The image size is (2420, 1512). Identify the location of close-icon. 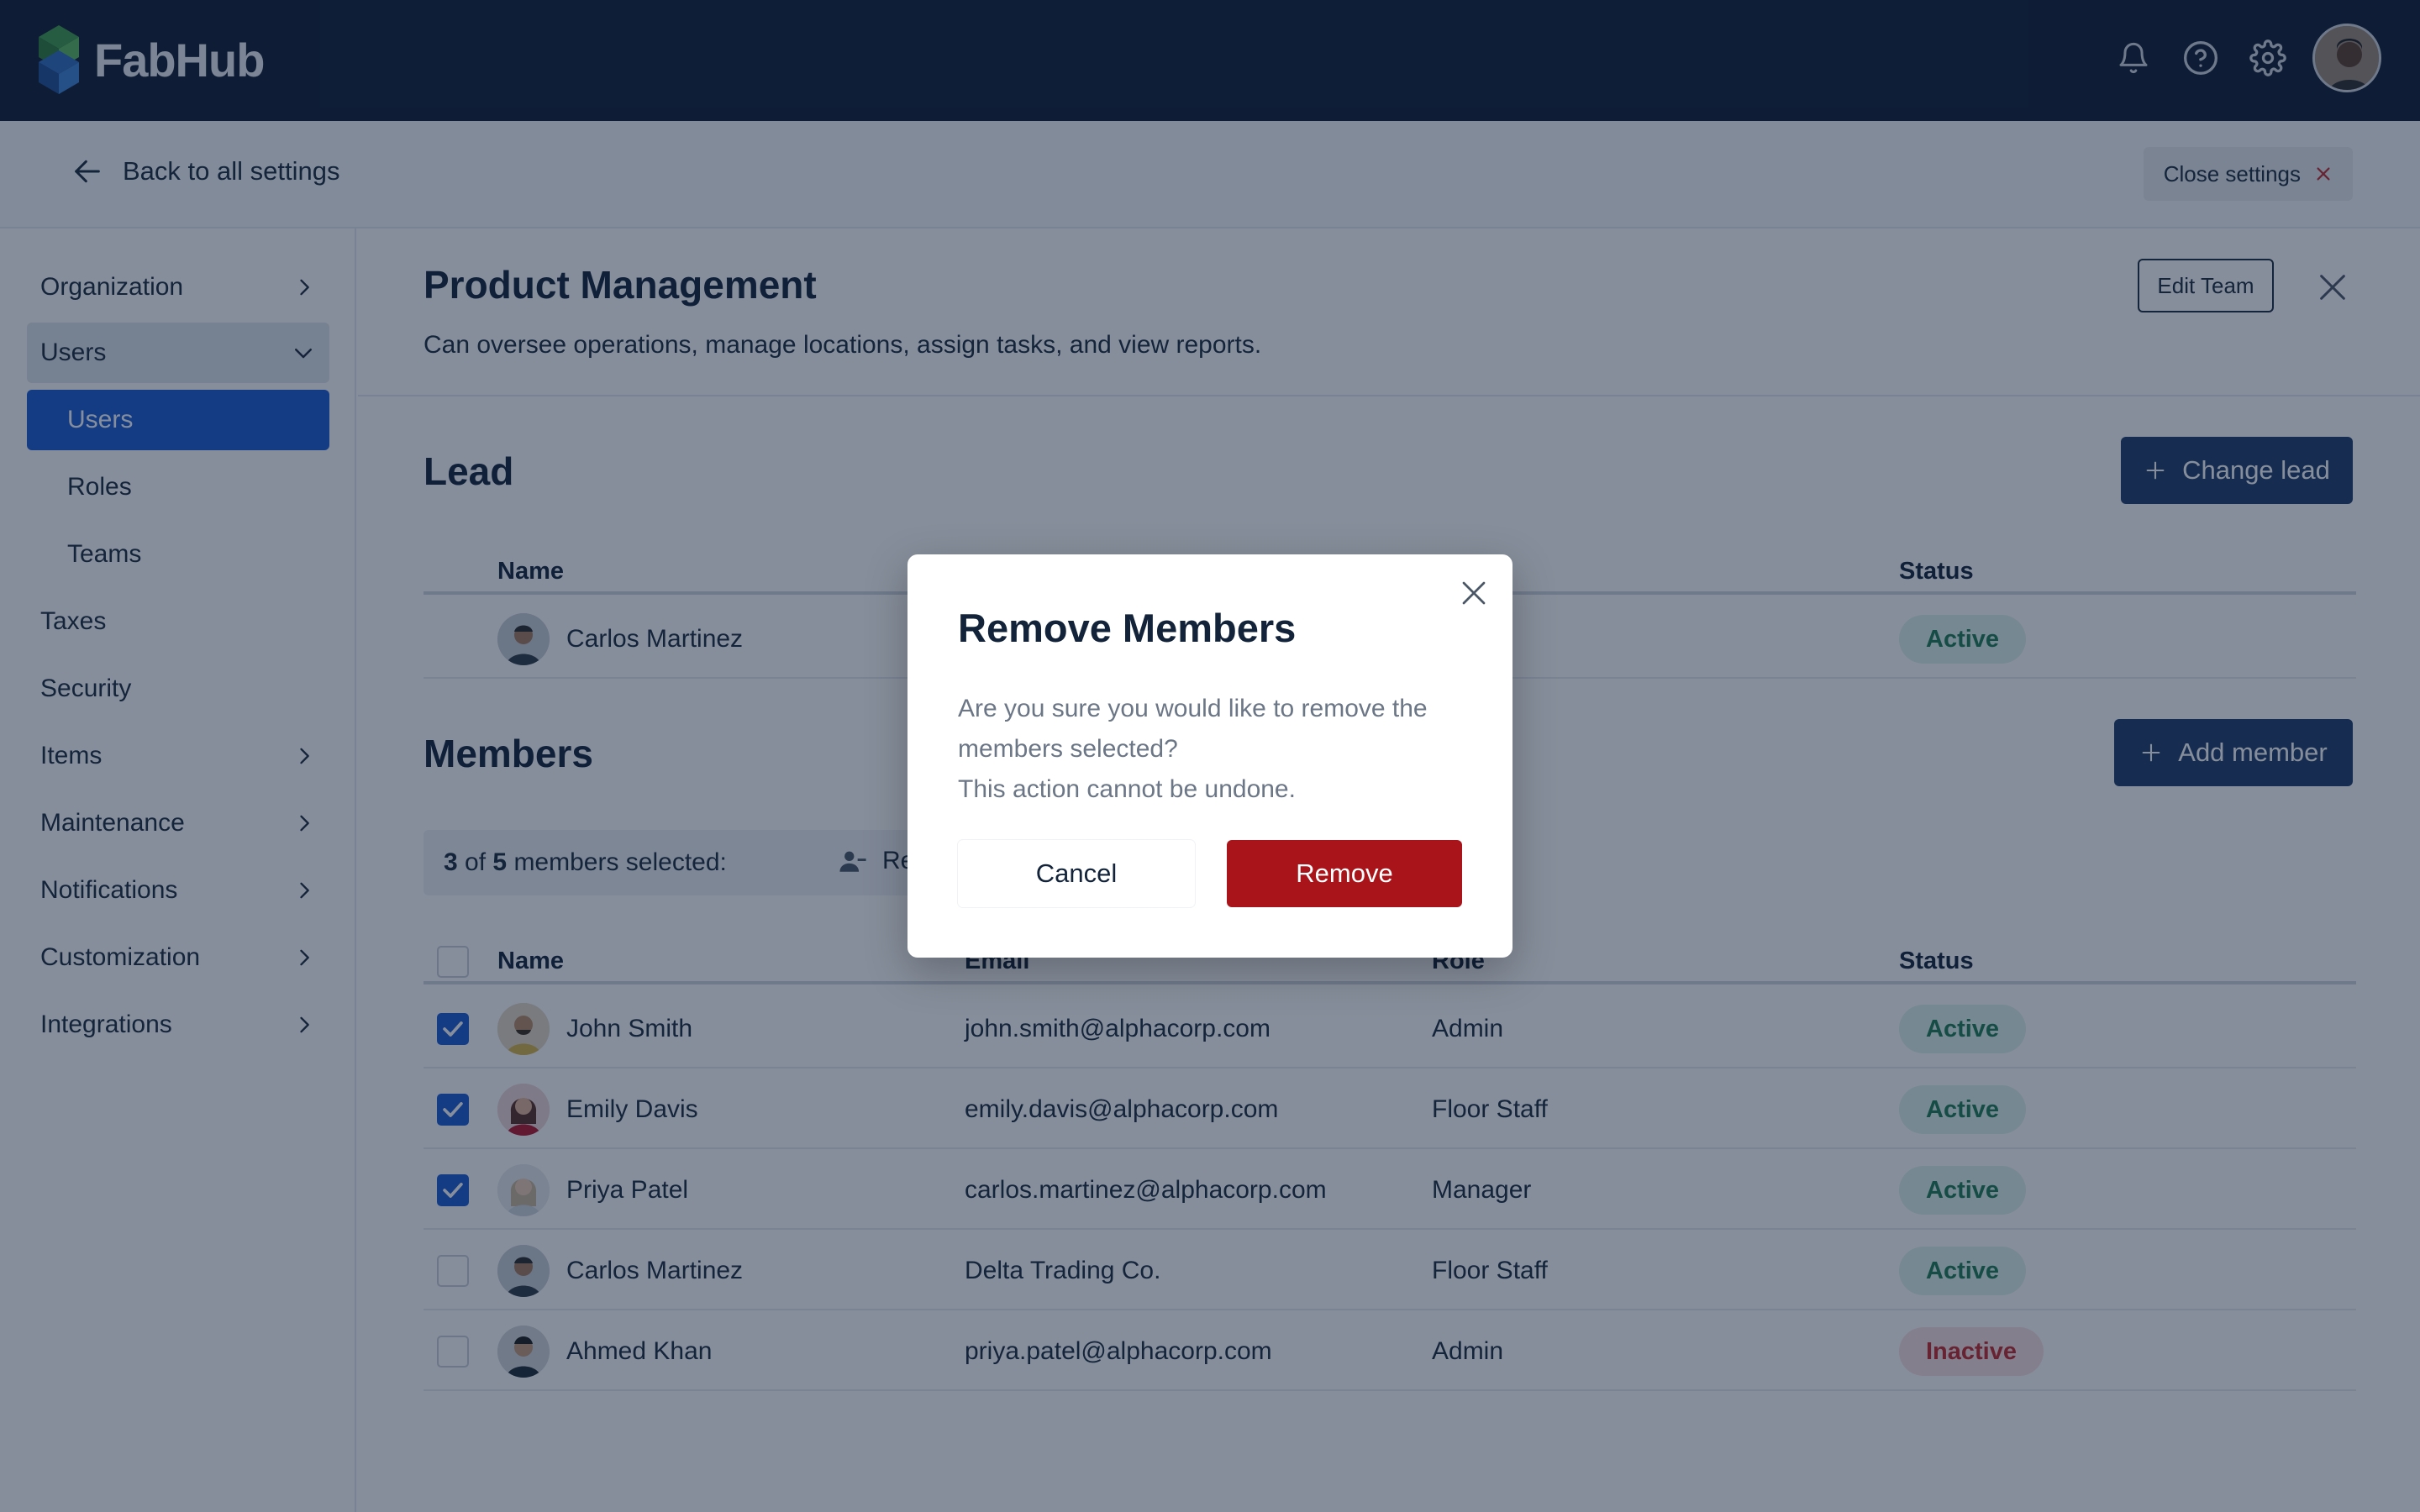
(1474, 593).